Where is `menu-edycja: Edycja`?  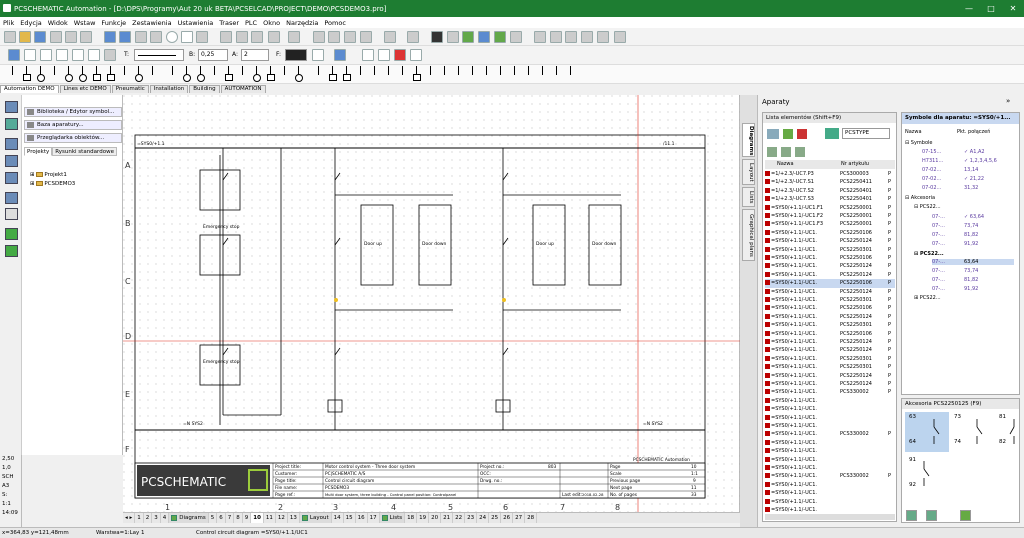
menu-edycja: Edycja is located at coordinates (30, 23).